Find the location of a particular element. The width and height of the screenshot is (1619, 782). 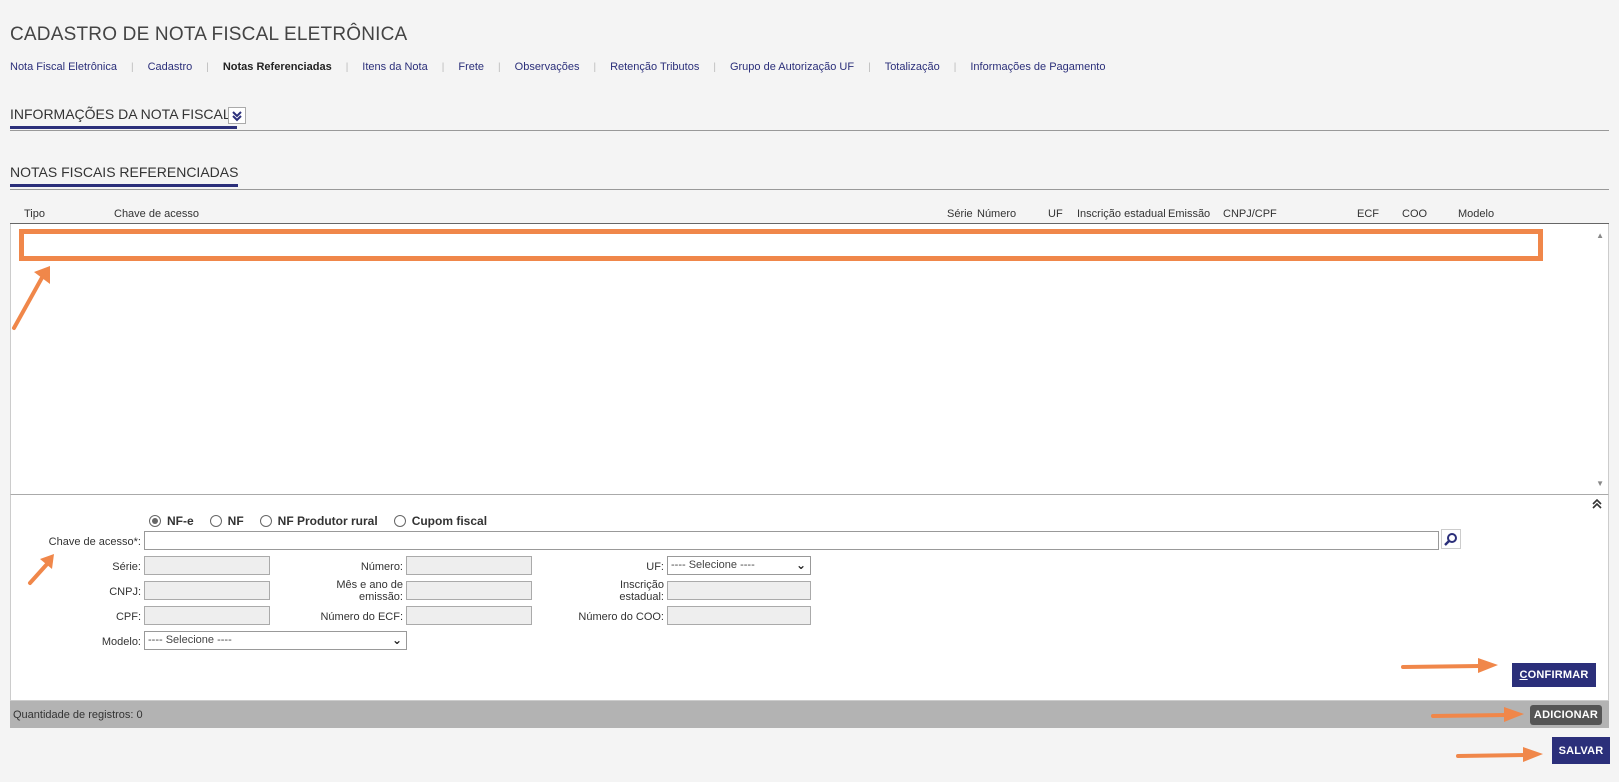

numero-input is located at coordinates (469, 565).